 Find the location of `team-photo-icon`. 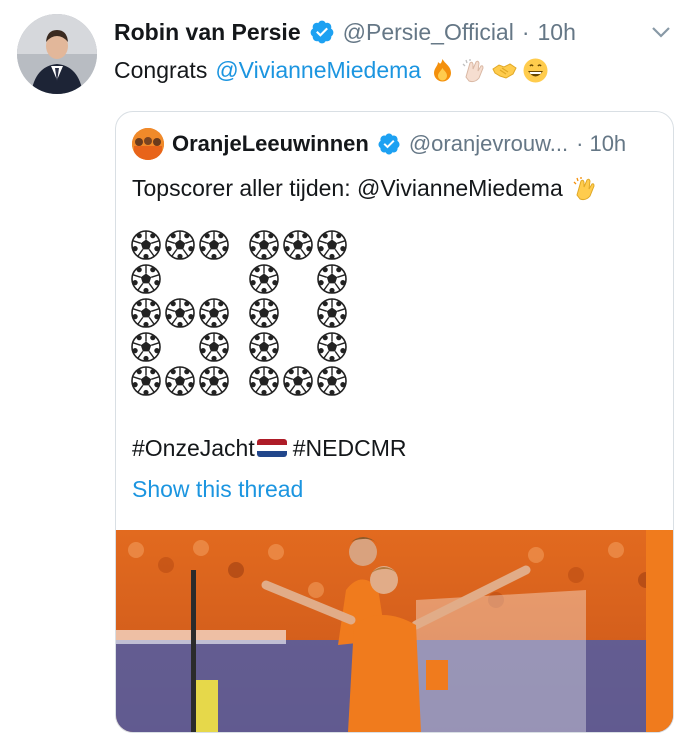

team-photo-icon is located at coordinates (148, 144).